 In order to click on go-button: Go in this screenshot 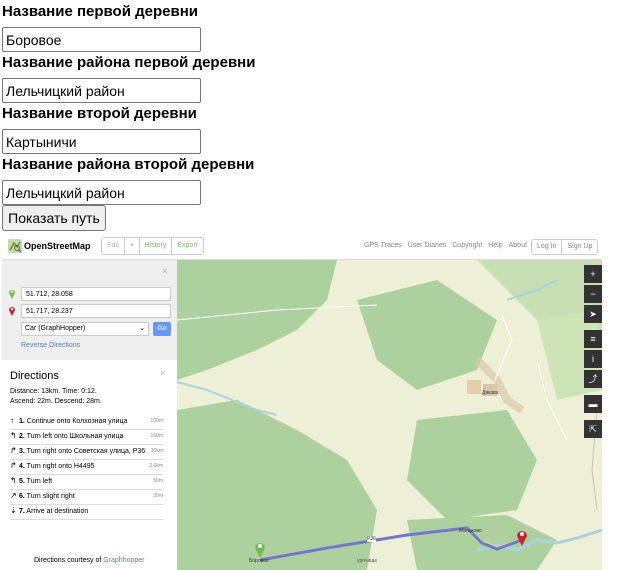, I will do `click(162, 329)`.